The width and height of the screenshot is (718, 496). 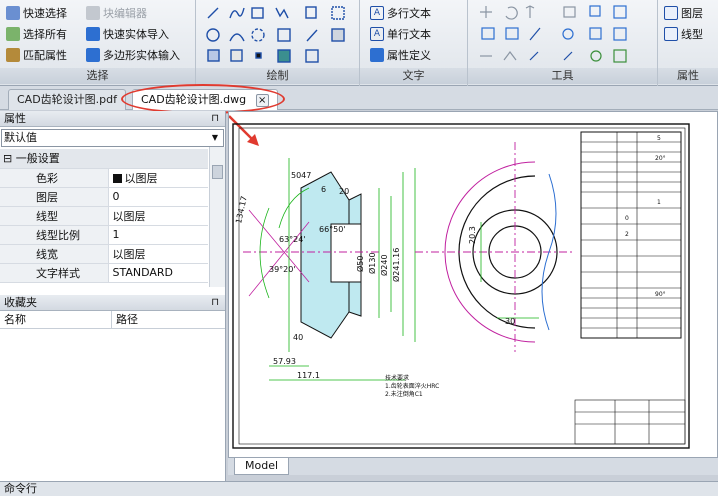 I want to click on dim-text: 20.3, so click(x=472, y=235).